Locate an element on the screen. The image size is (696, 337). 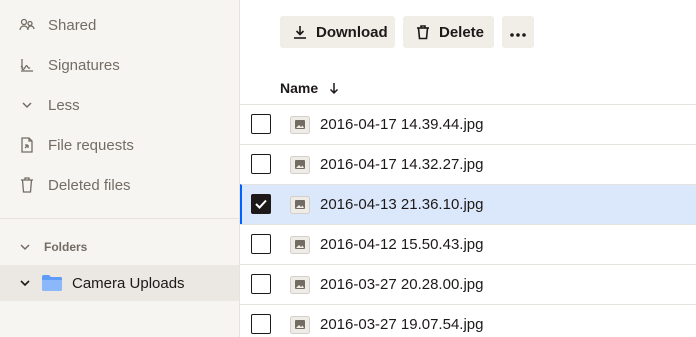
column-header-name: Name is located at coordinates (310, 88).